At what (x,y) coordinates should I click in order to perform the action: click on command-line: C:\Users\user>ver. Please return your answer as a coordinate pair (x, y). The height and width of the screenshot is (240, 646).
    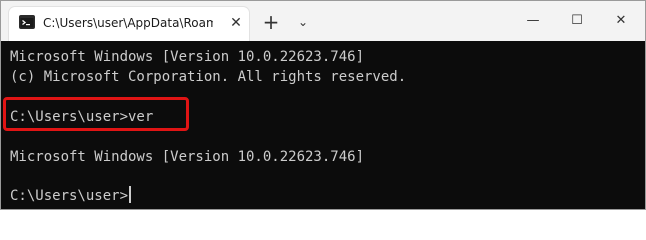
    Looking at the image, I should click on (82, 117).